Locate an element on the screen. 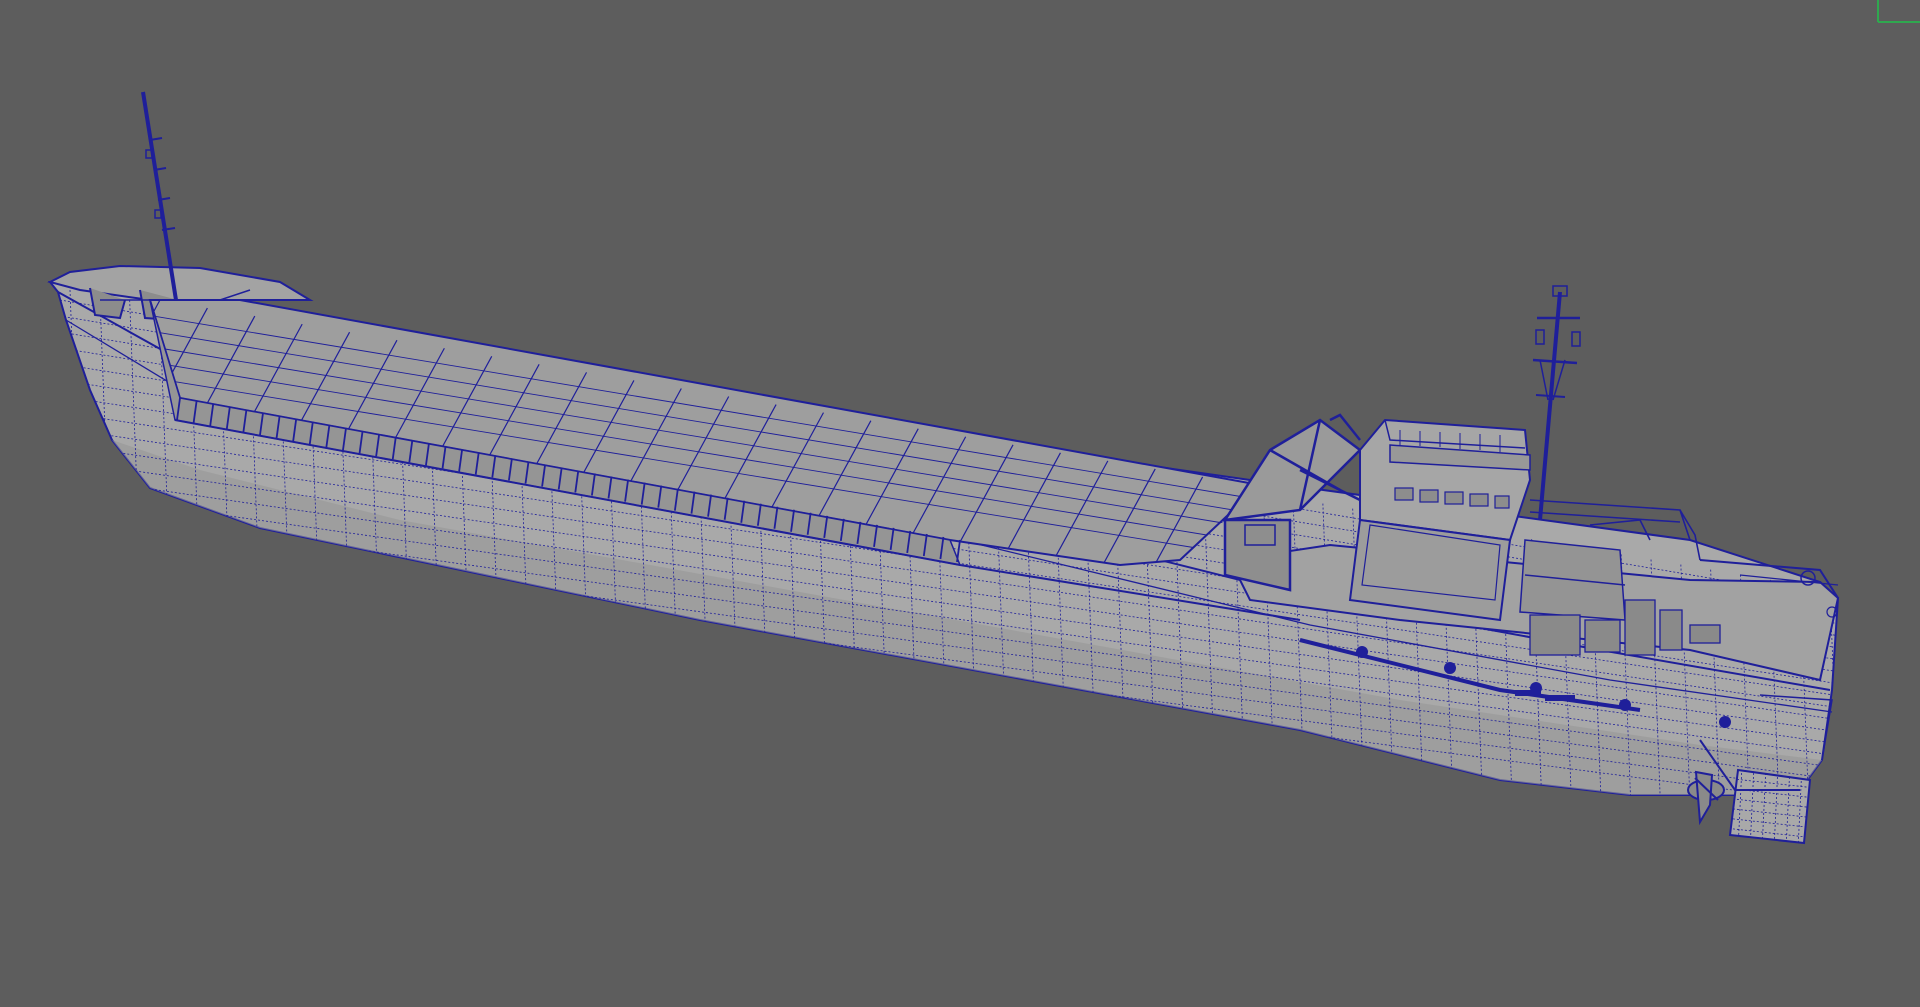  radar-mast is located at coordinates (1556, 403).